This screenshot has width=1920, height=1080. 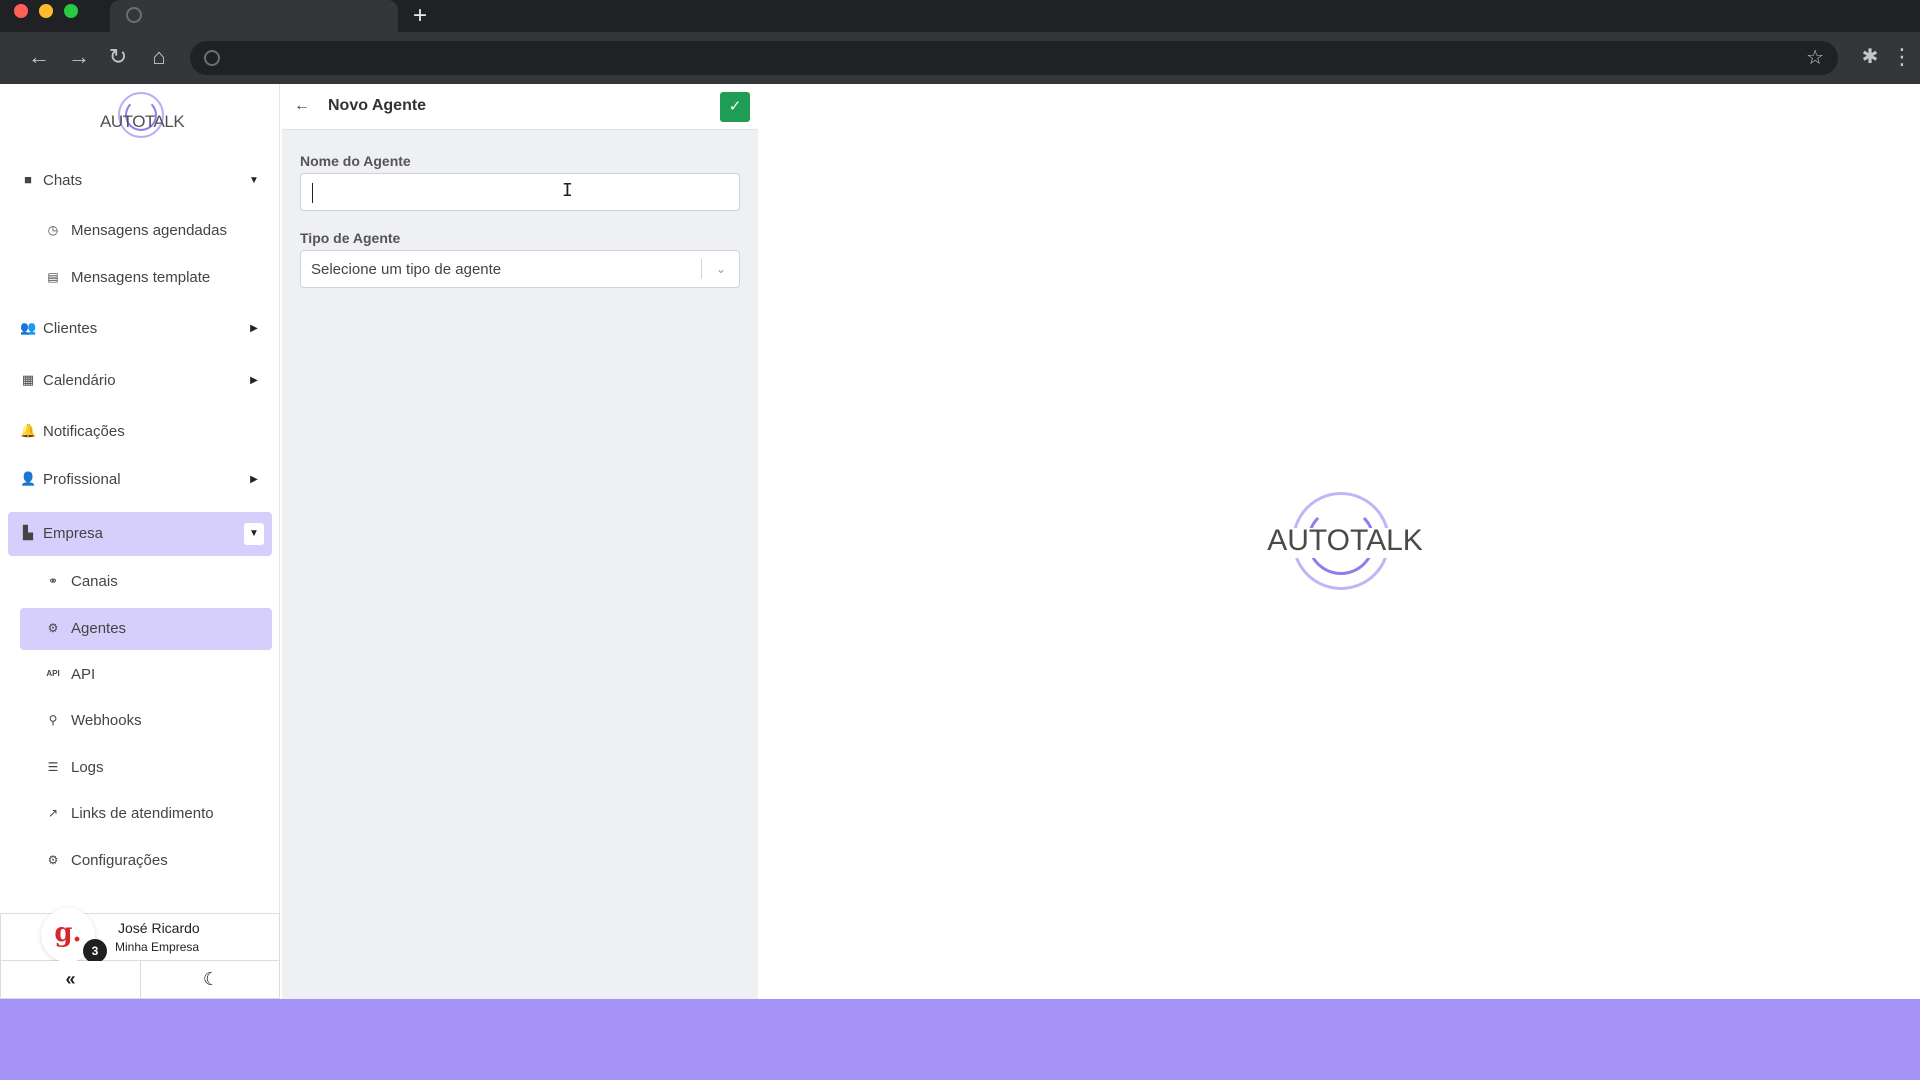 I want to click on sidebar-item-links-de-atendimento: ↗ Links de atendimento, so click(x=146, y=814).